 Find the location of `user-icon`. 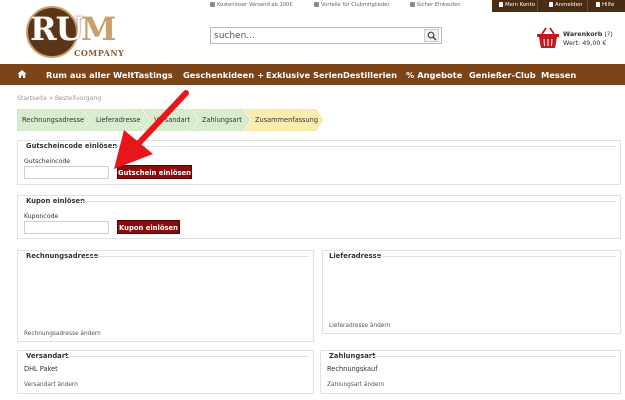

user-icon is located at coordinates (501, 4).